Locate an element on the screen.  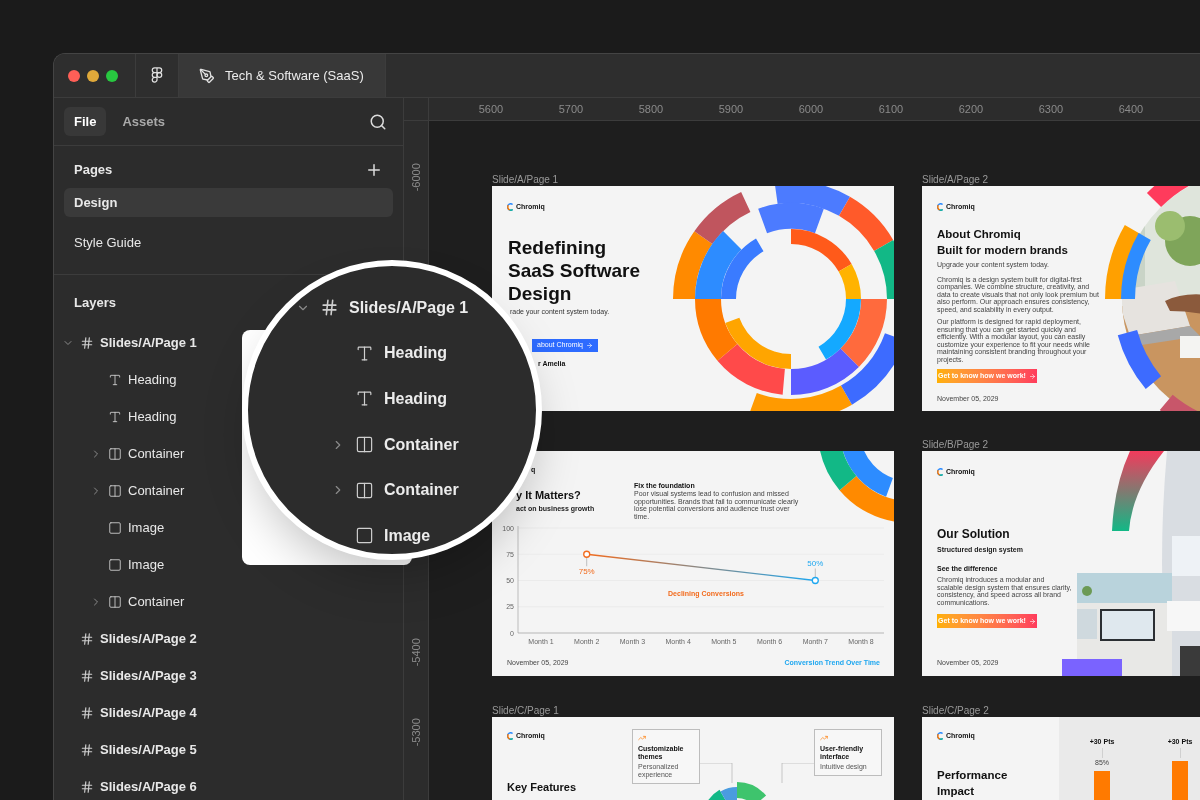
frame-label: Slide/A/Page 2 is located at coordinates (955, 179).